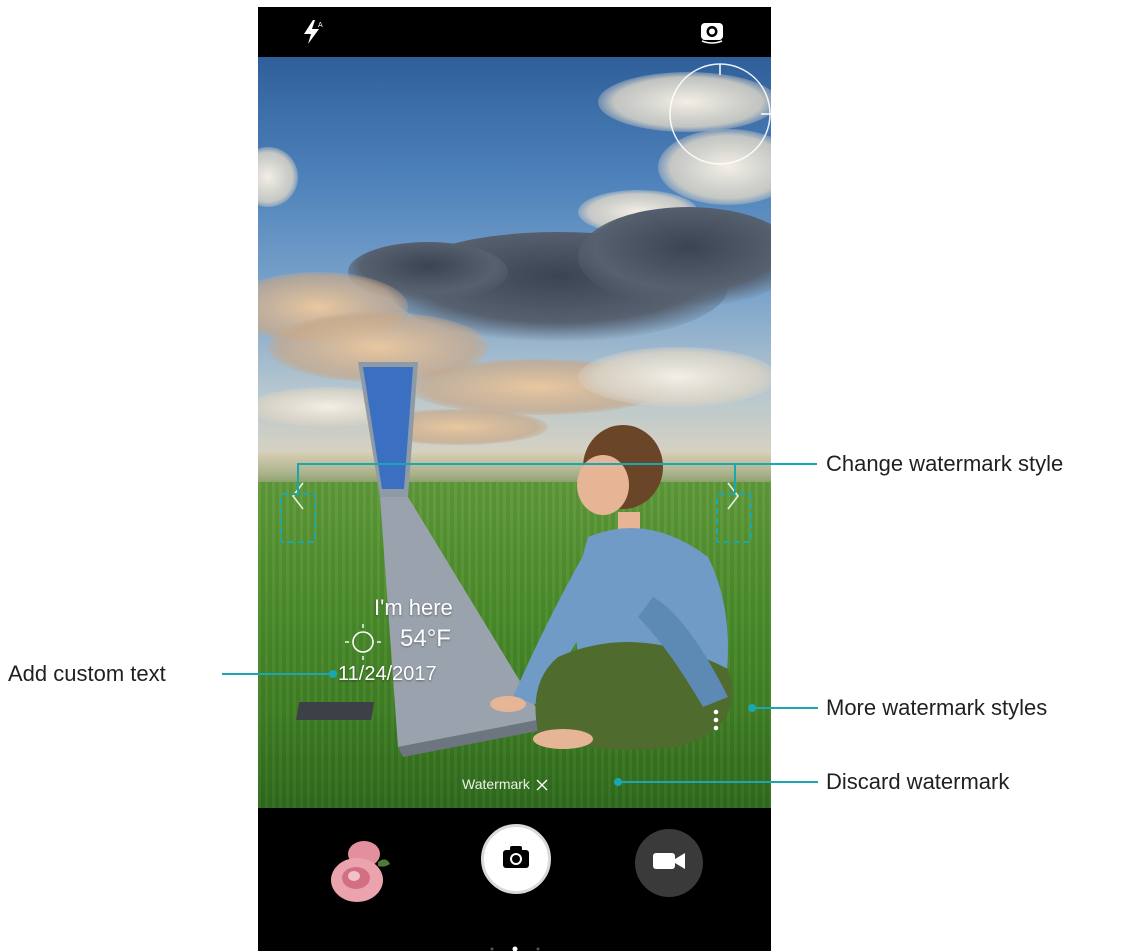 The image size is (1138, 951). I want to click on change-style-callout-tick-right, so click(735, 478).